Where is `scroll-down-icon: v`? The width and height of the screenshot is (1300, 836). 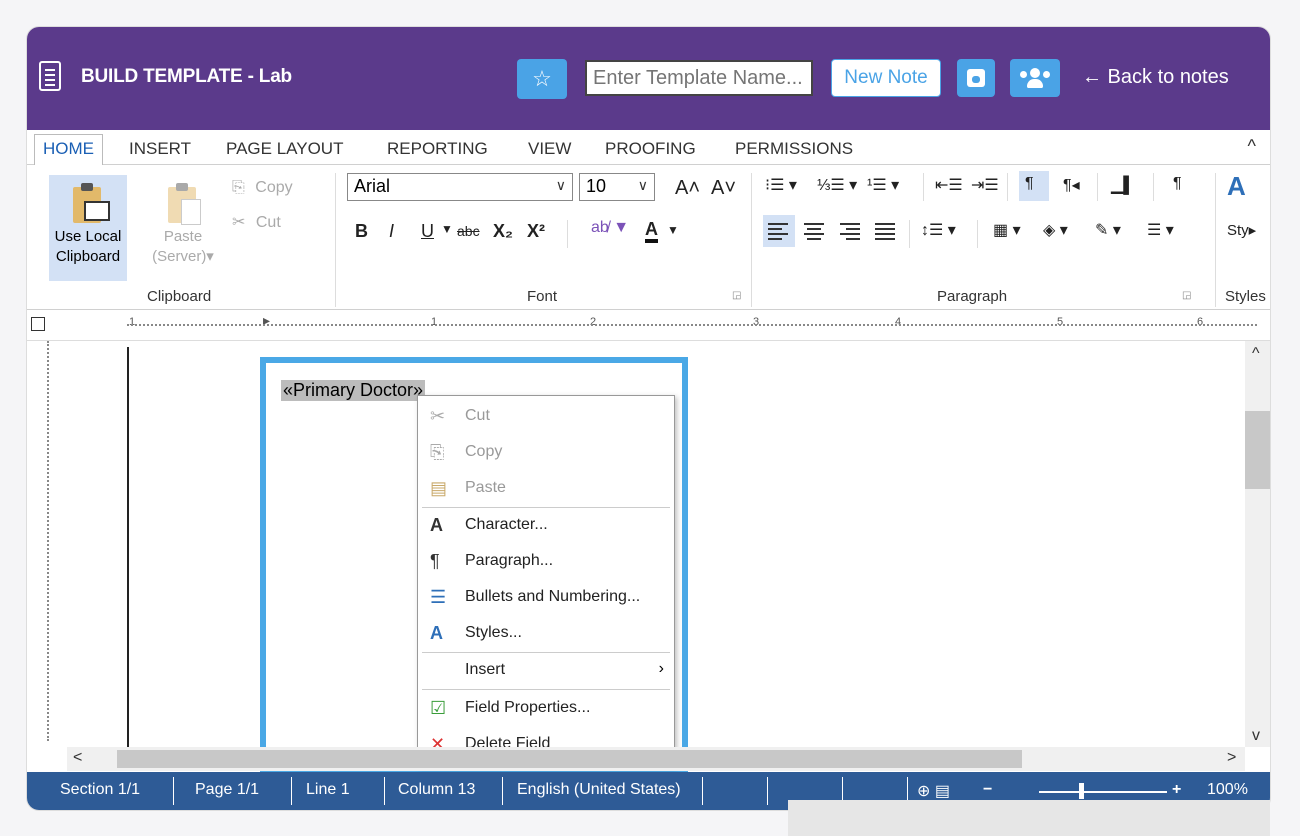
scroll-down-icon: v is located at coordinates (1256, 736).